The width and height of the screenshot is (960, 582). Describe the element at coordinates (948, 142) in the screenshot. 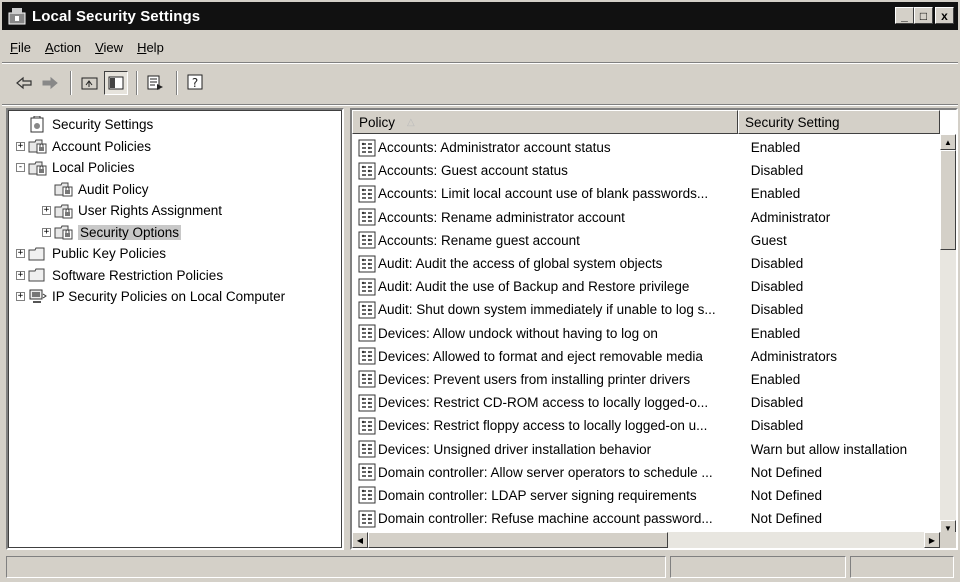

I see `scroll-up-icon: ▲` at that location.